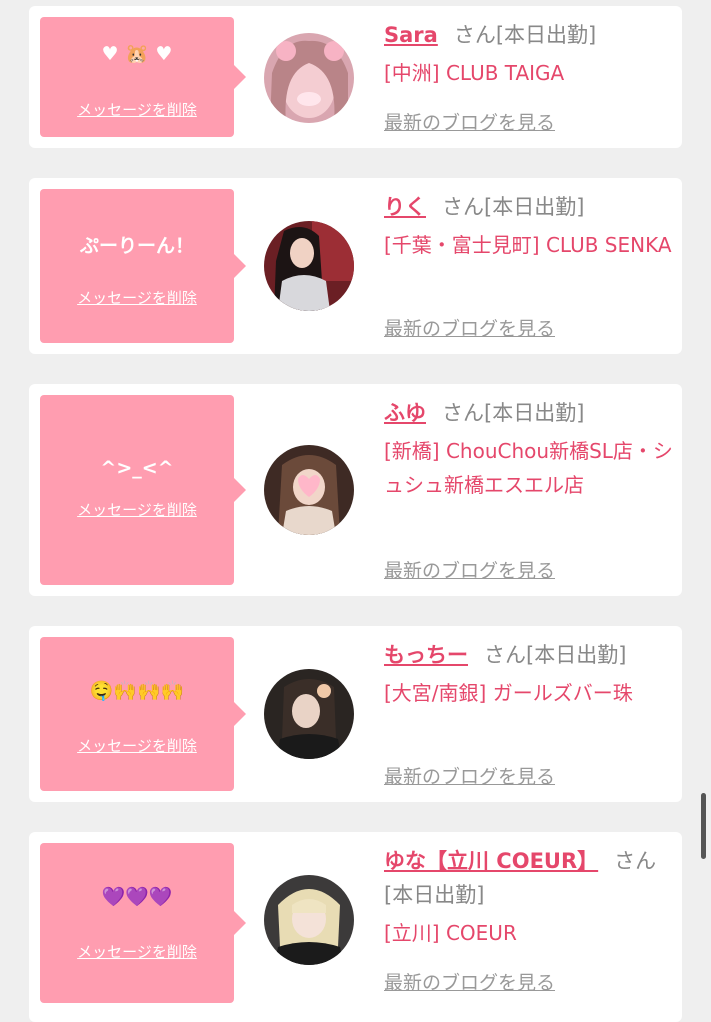 The image size is (711, 1022). What do you see at coordinates (143, 923) in the screenshot?
I see `message-bubble: 💜💜💜 メッセージを削除` at bounding box center [143, 923].